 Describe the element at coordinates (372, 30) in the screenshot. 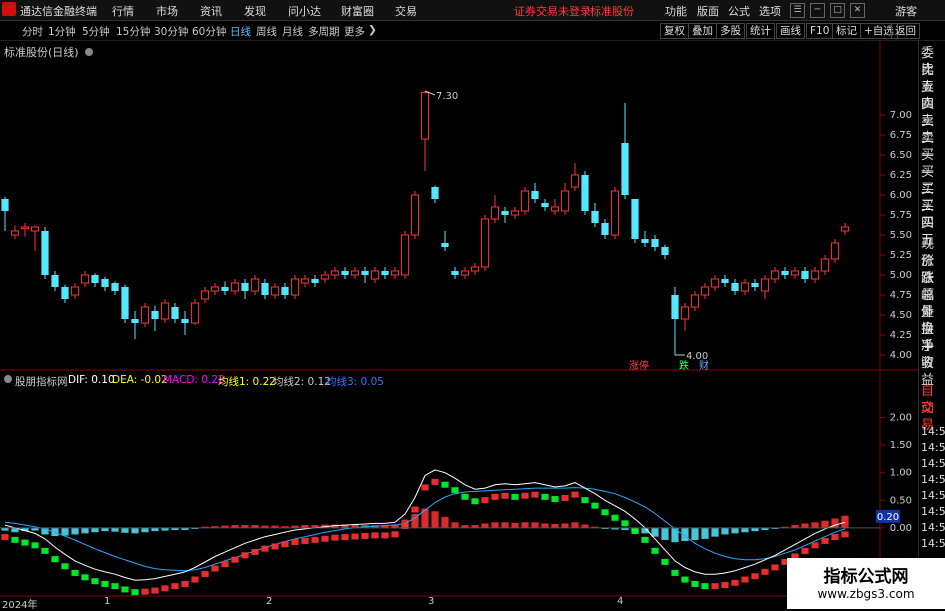

I see `chevron-right-icon: ❯` at that location.